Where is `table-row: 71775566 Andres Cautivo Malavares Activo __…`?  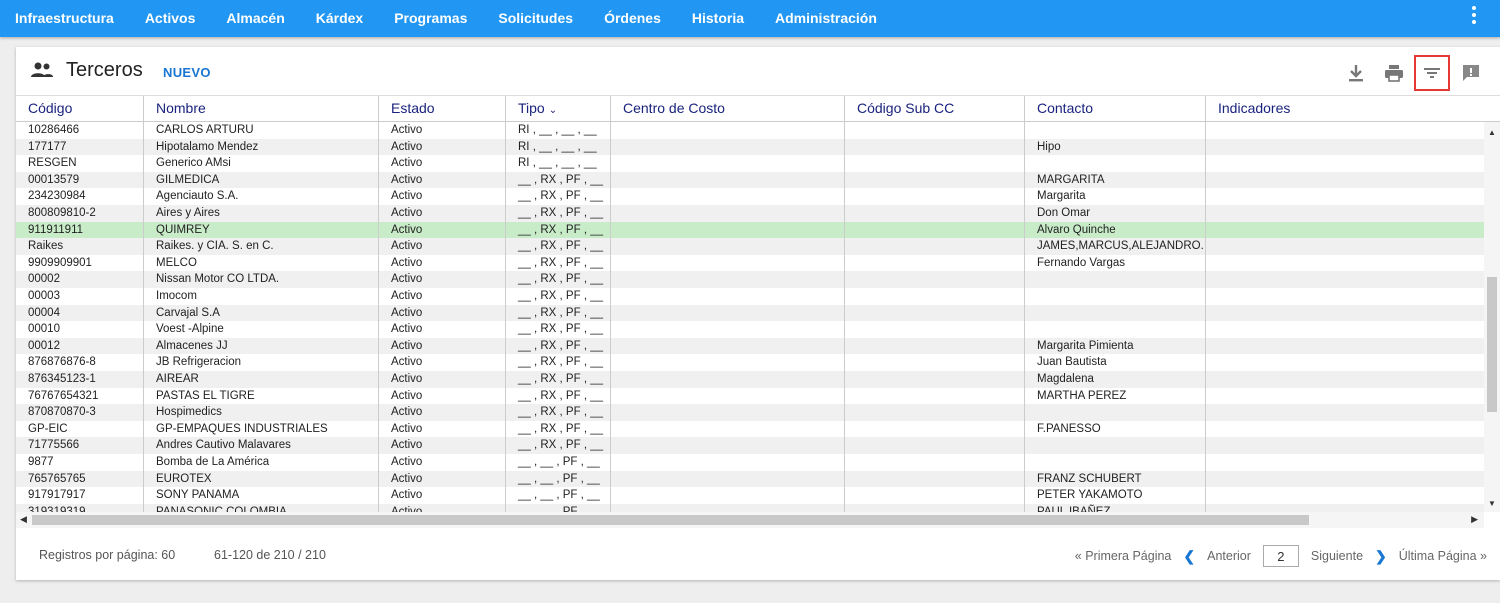 table-row: 71775566 Andres Cautivo Malavares Activo __… is located at coordinates (750, 445).